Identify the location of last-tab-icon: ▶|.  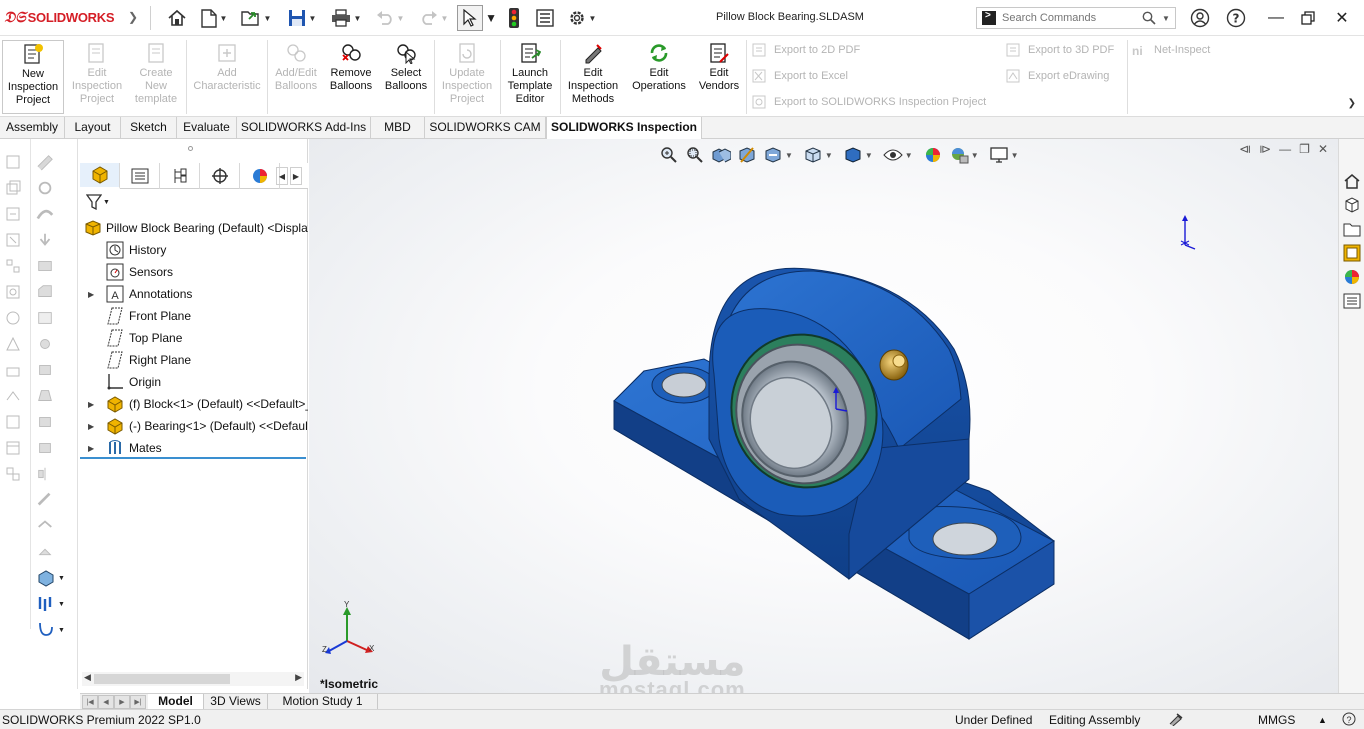
(138, 702).